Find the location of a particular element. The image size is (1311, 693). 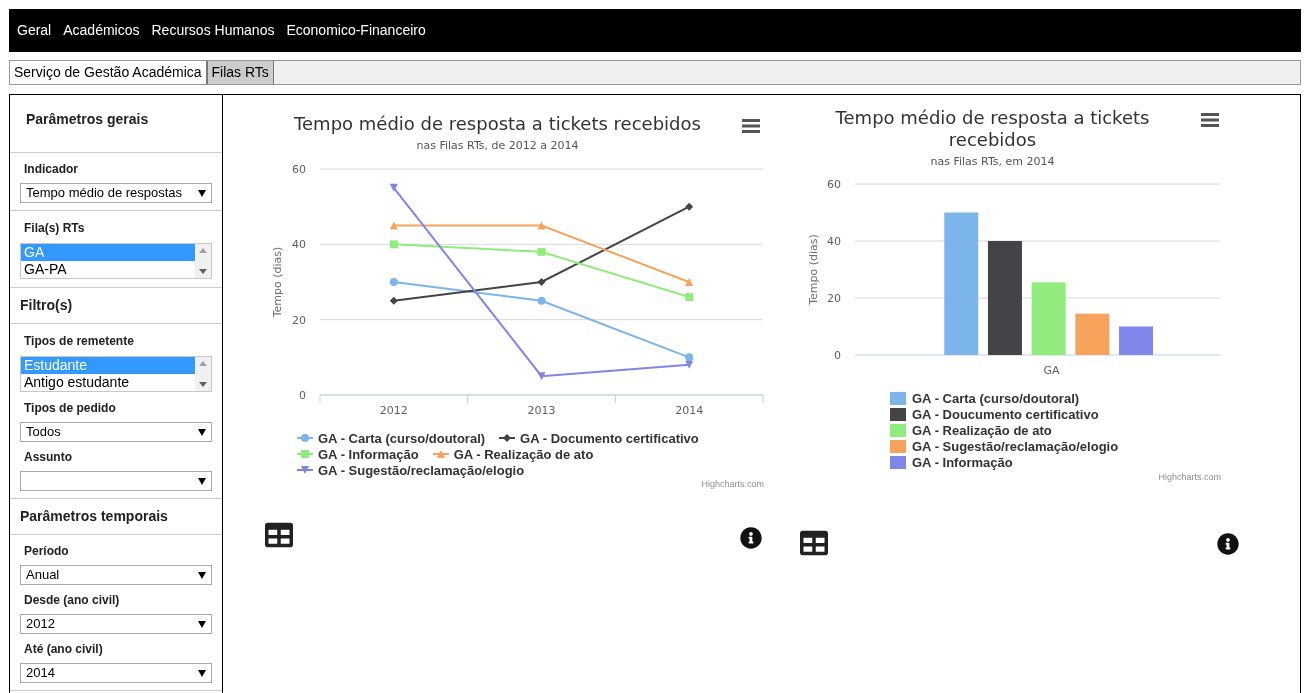

x-tick-label: 2013 is located at coordinates (541, 410).